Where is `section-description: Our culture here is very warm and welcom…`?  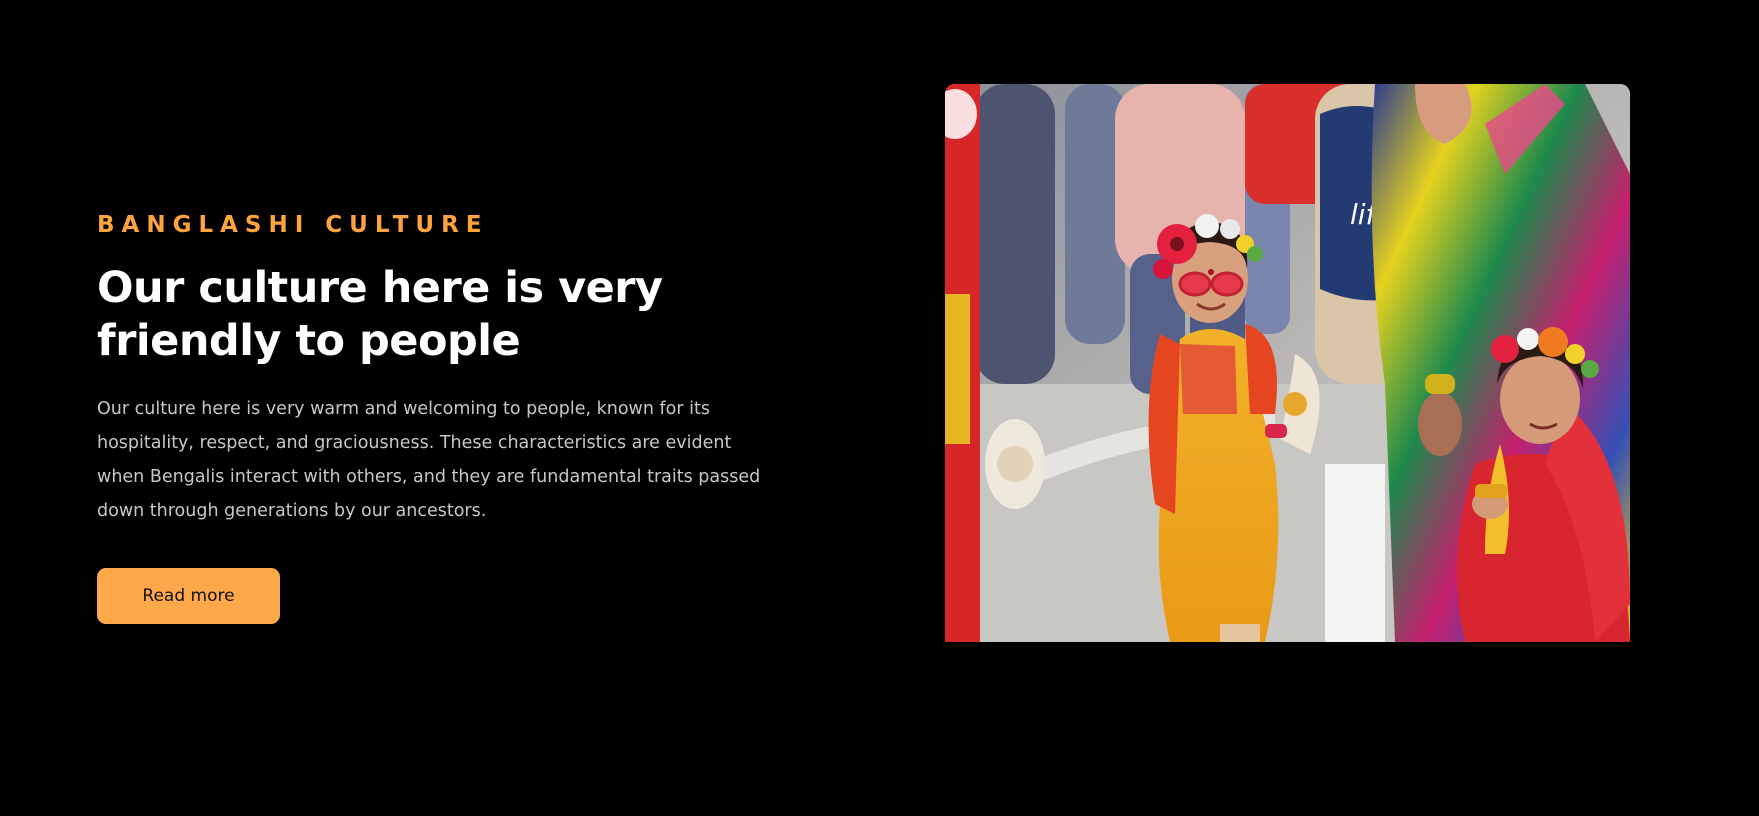 section-description: Our culture here is very warm and welcom… is located at coordinates (429, 460).